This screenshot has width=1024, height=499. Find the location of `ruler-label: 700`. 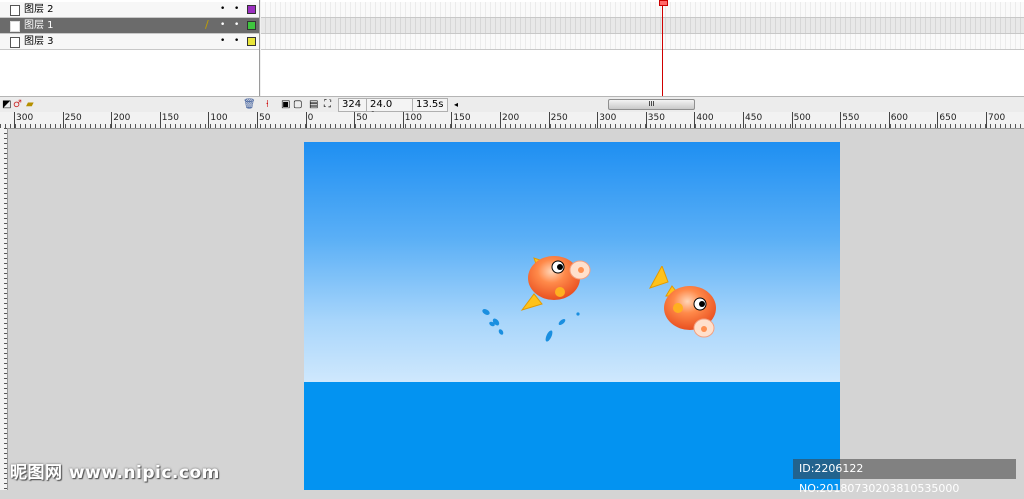

ruler-label: 700 is located at coordinates (997, 118).